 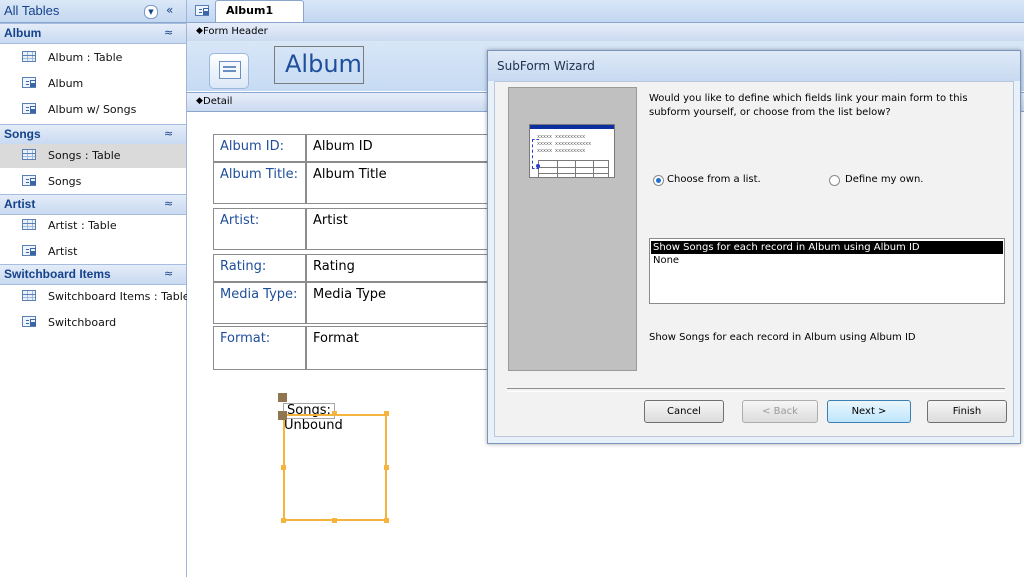 What do you see at coordinates (827, 260) in the screenshot?
I see `list-item: None` at bounding box center [827, 260].